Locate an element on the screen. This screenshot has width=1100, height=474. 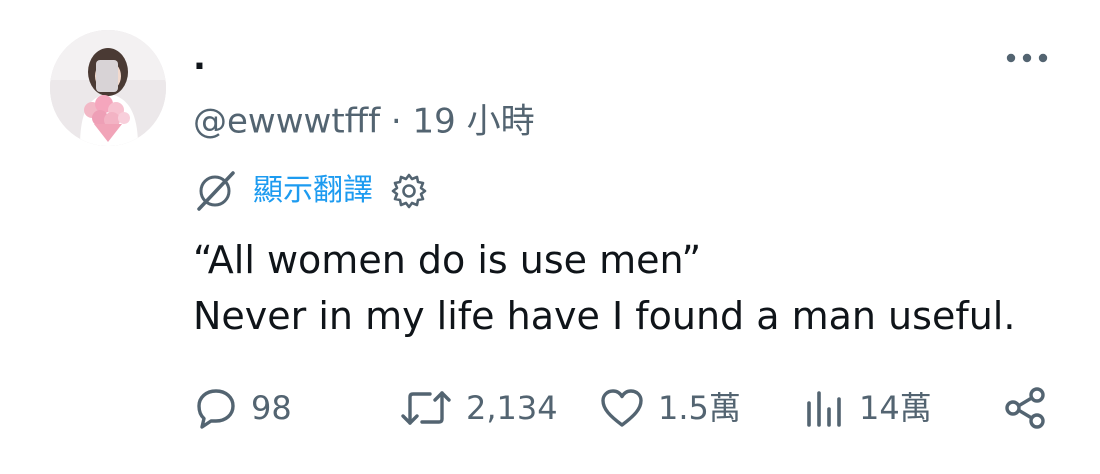
like-button: 1.5萬 is located at coordinates (669, 408).